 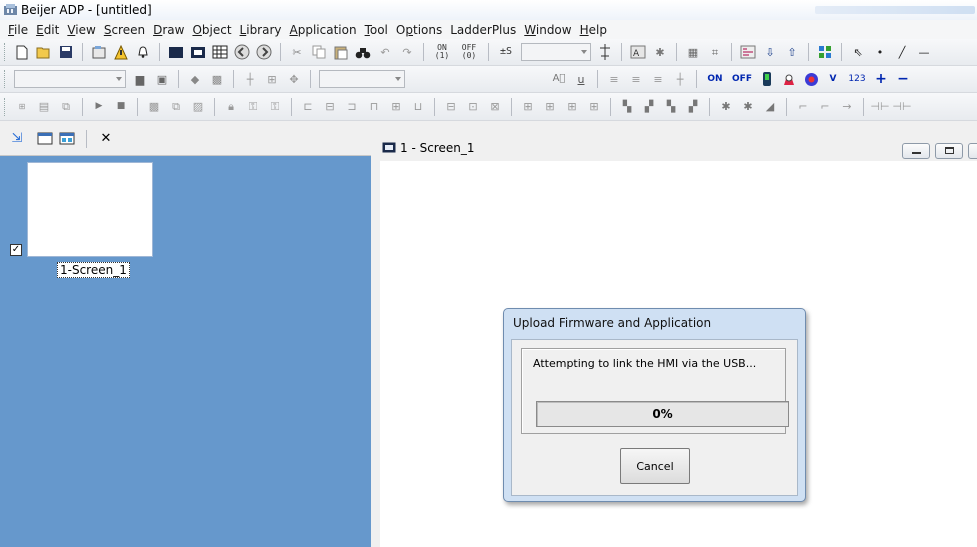 What do you see at coordinates (671, 107) in the screenshot?
I see `forward-one-icon: ▚` at bounding box center [671, 107].